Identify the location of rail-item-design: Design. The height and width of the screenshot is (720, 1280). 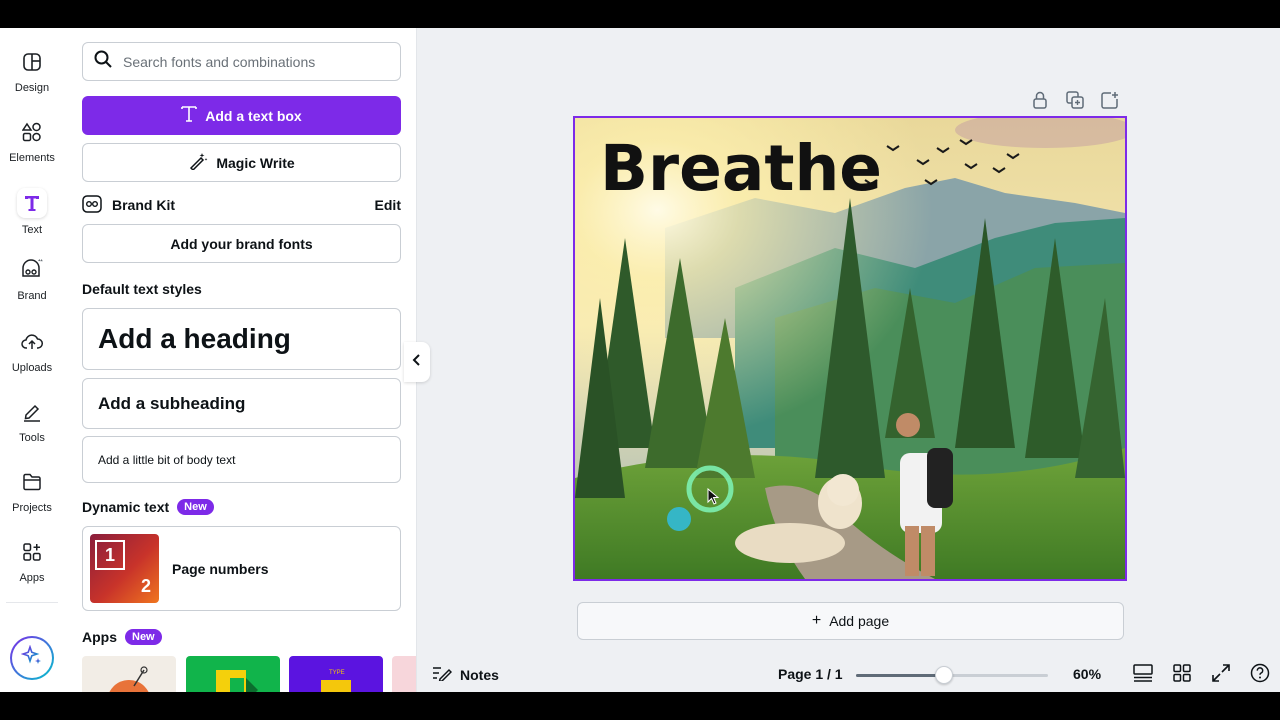
(32, 78).